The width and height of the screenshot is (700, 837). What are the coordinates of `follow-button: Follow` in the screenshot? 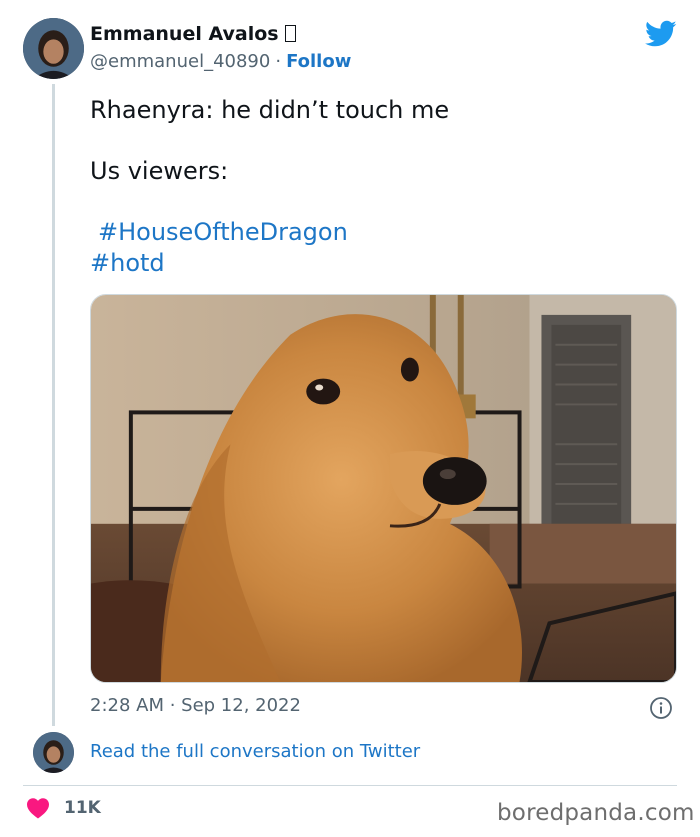 It's located at (318, 61).